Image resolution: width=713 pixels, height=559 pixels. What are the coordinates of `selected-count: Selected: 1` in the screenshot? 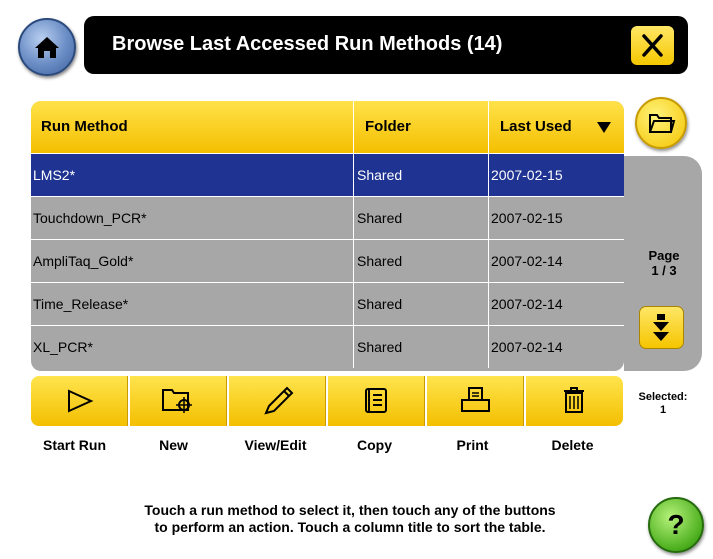 It's located at (663, 404).